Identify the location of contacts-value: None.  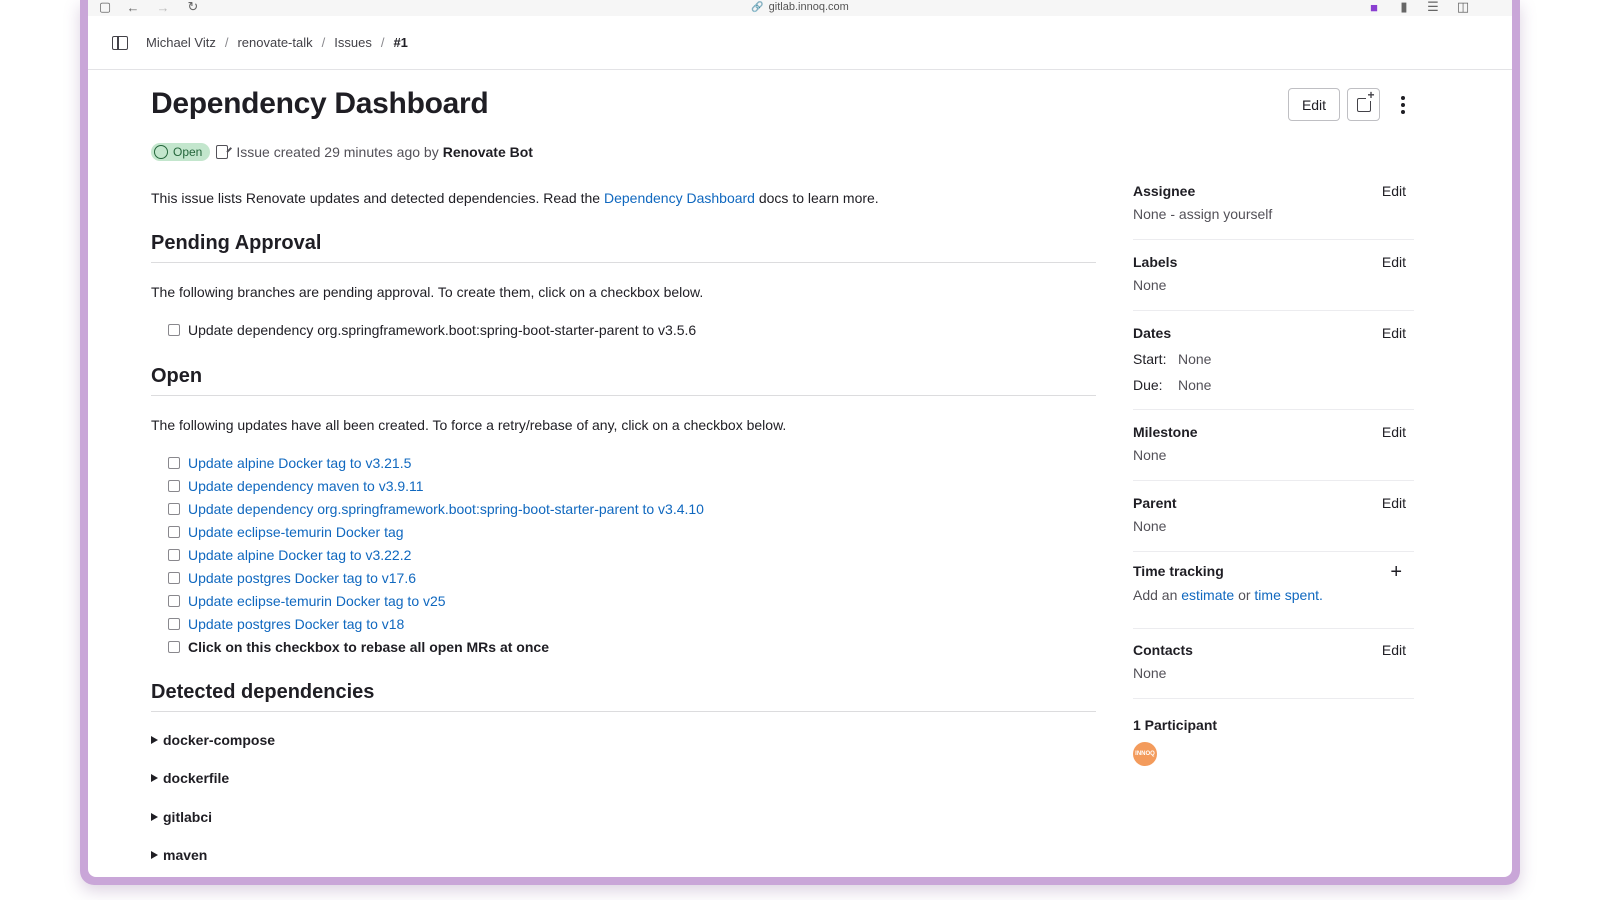
(1150, 673).